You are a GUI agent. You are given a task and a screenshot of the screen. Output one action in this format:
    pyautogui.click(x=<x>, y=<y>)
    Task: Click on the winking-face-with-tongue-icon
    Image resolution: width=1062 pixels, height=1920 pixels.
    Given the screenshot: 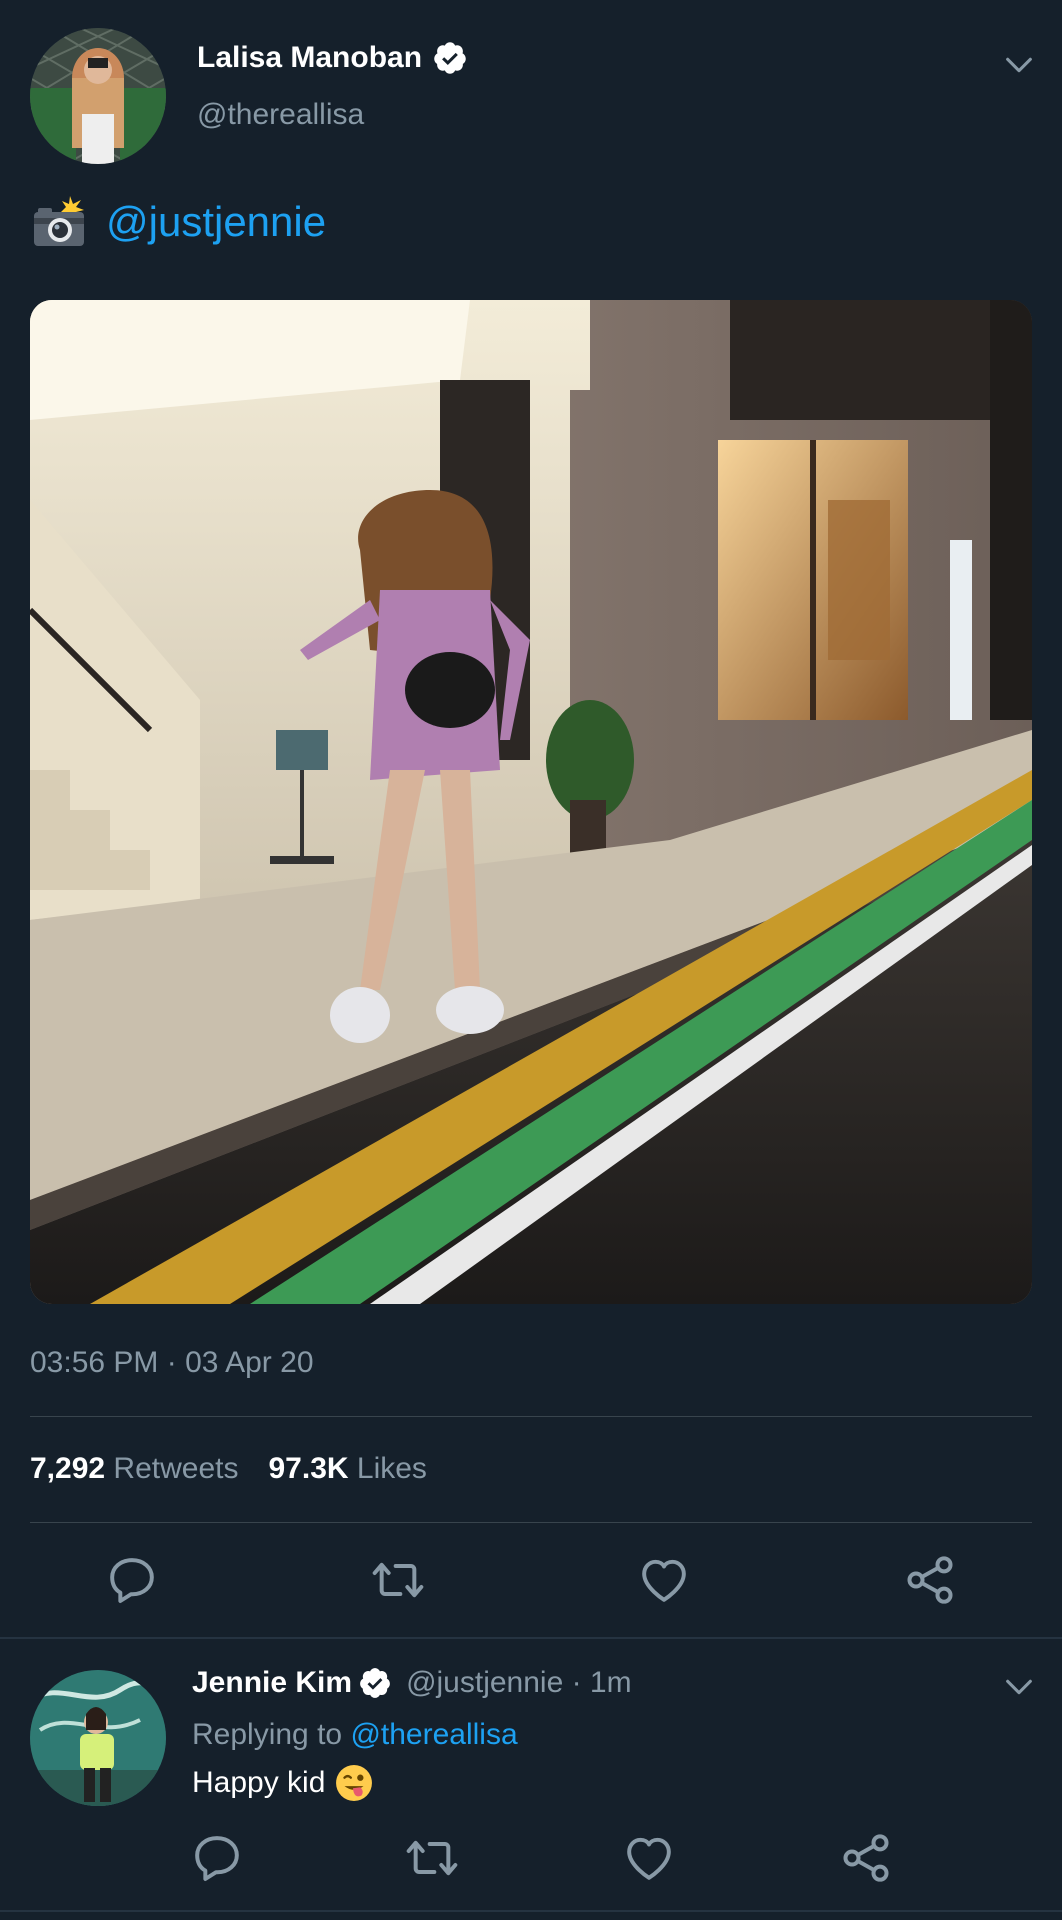 What is the action you would take?
    pyautogui.click(x=354, y=1783)
    